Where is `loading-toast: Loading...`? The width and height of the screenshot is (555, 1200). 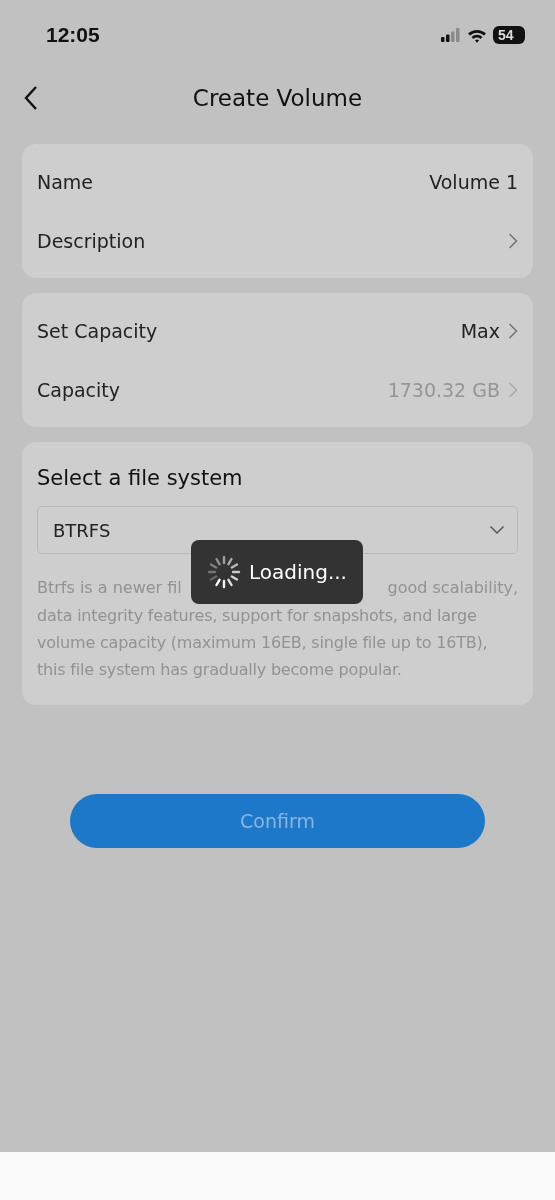
loading-toast: Loading... is located at coordinates (277, 572).